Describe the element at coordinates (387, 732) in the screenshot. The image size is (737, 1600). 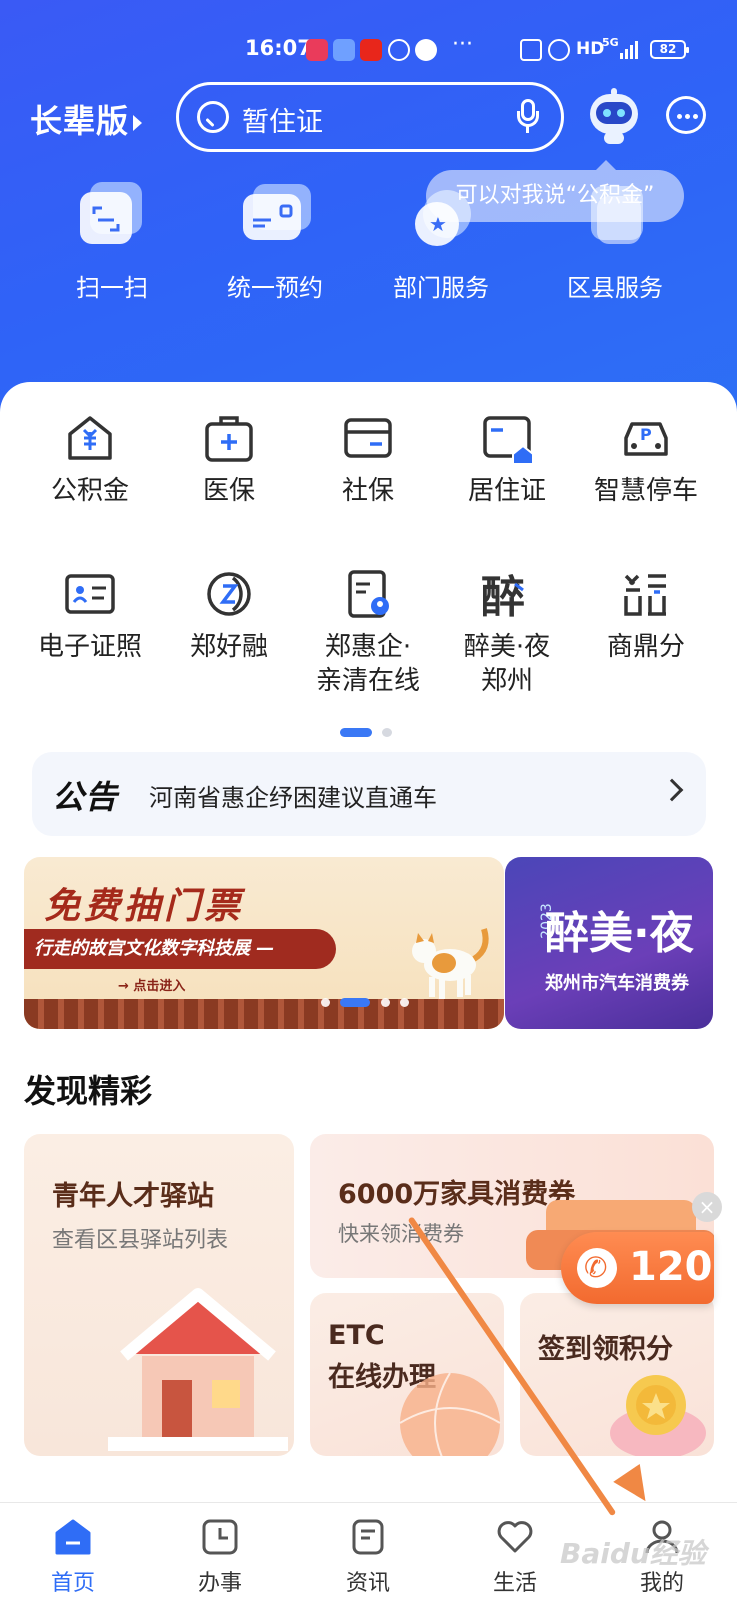
I see `pager-dot` at that location.